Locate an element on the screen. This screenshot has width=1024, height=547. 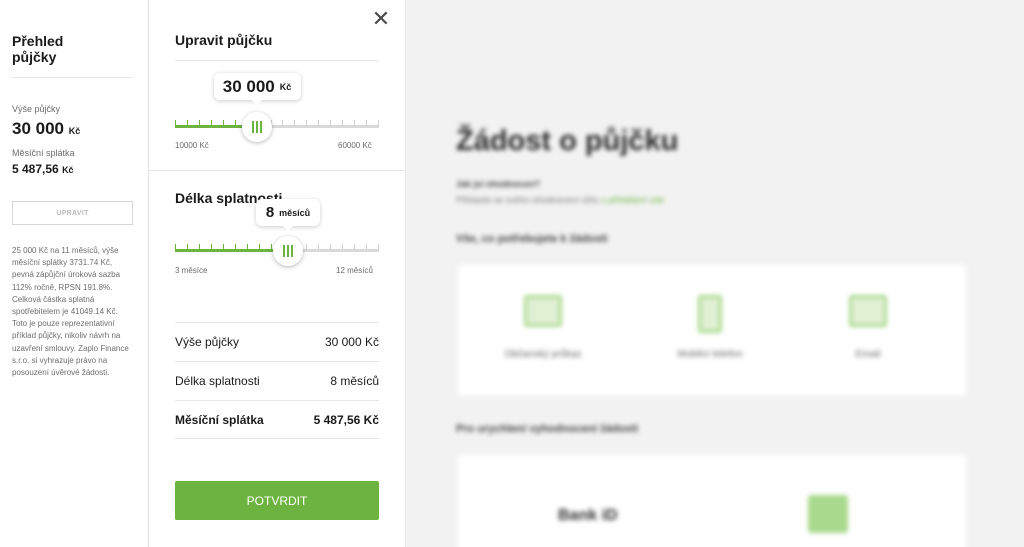
editor-title: Upravit půjčku is located at coordinates (224, 40).